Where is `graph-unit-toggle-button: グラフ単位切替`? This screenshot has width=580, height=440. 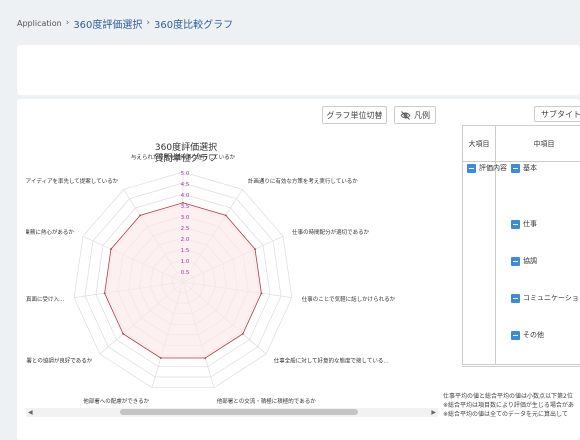
graph-unit-toggle-button: グラフ単位切替 is located at coordinates (354, 115).